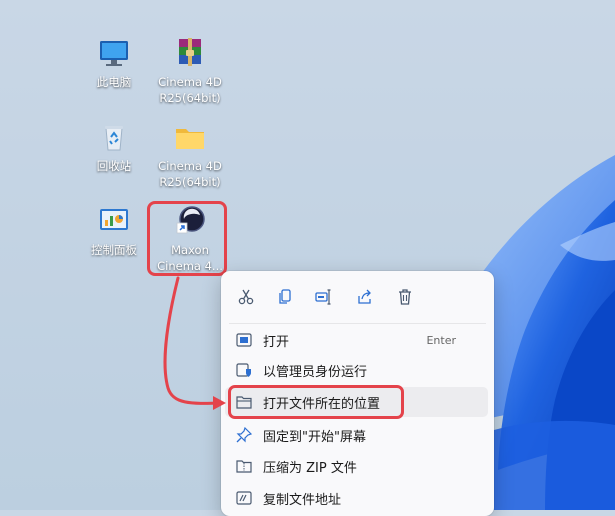  Describe the element at coordinates (244, 370) in the screenshot. I see `admin-shield-icon` at that location.